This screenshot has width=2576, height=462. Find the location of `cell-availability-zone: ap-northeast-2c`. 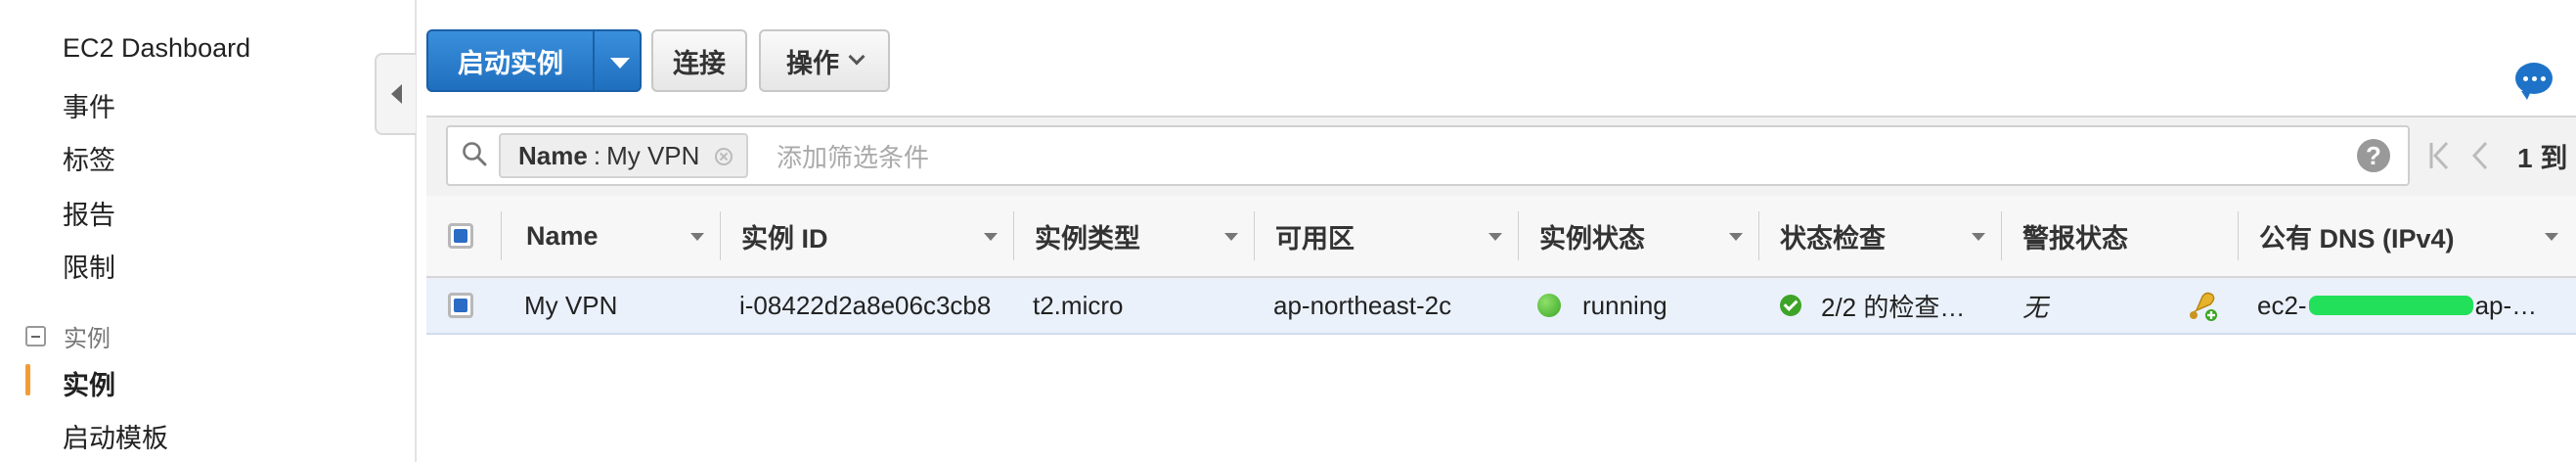

cell-availability-zone: ap-northeast-2c is located at coordinates (1362, 305).